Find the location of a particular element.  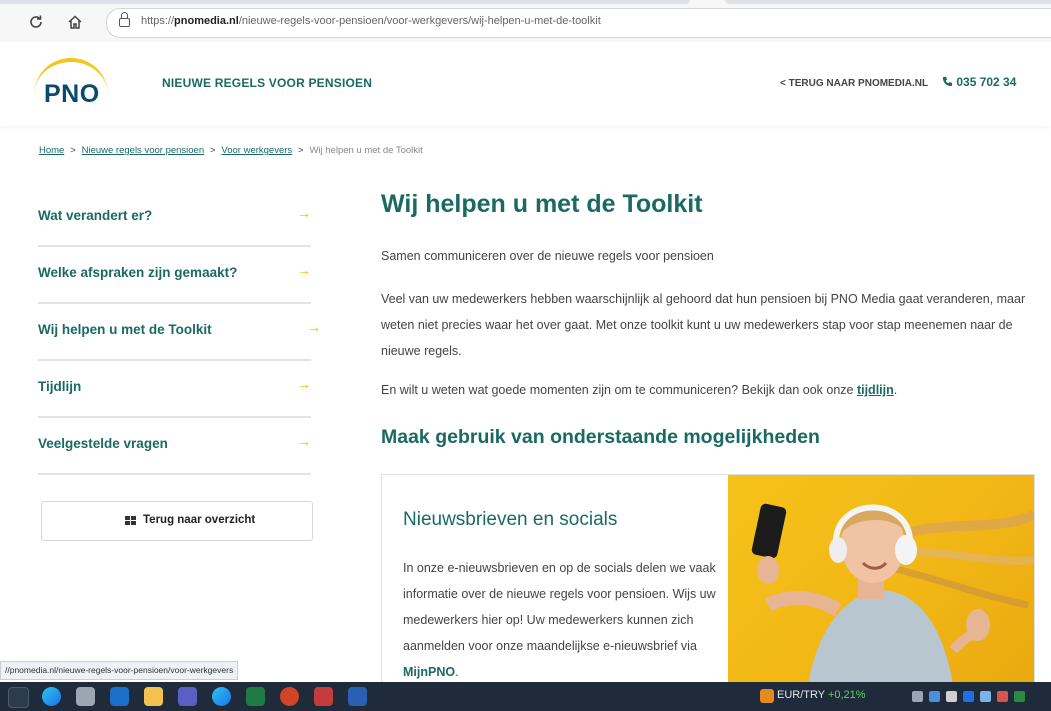

breadcrumb-current: Wij helpen u met de Toolkit is located at coordinates (366, 150).